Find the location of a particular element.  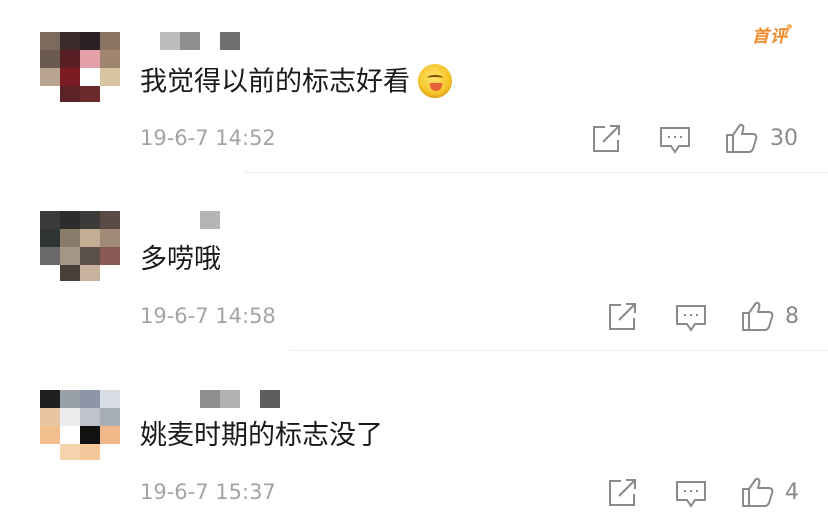

like-count: 4 is located at coordinates (792, 492).